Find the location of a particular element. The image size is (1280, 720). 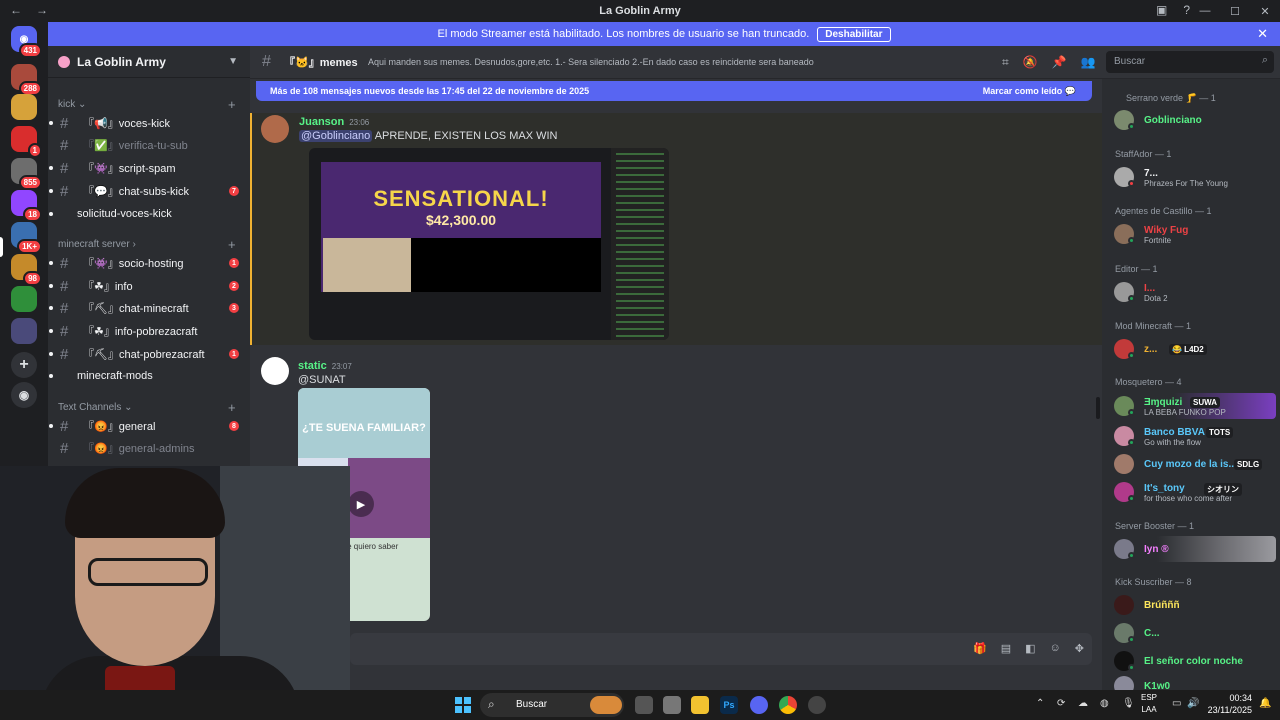

category-minecraft-server: minecraft server › + is located at coordinates (147, 244).